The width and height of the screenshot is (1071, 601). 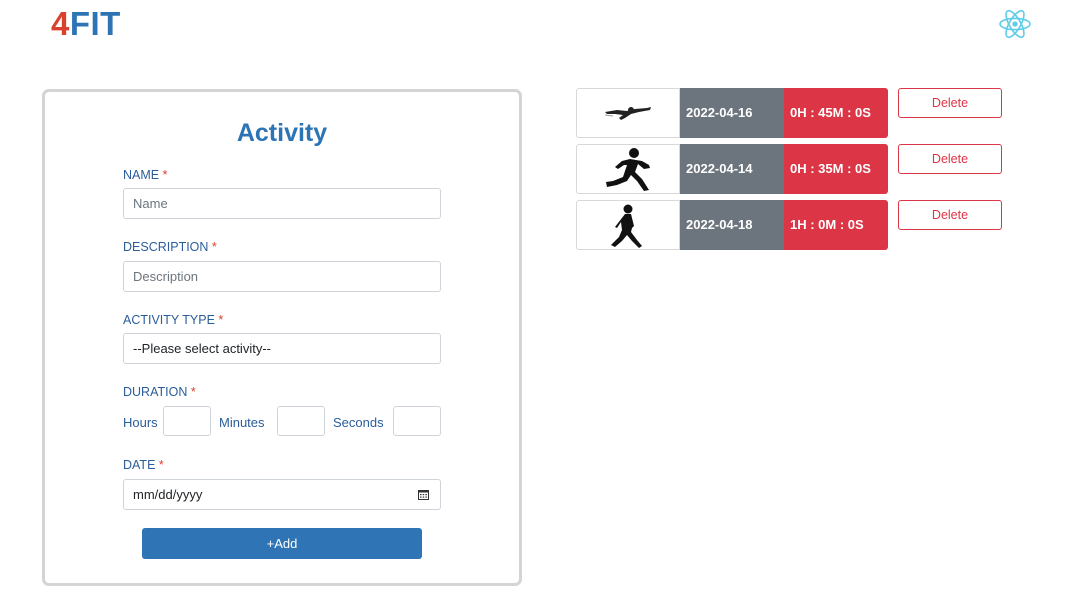 I want to click on activity-date: 2022-04-14, so click(x=732, y=169).